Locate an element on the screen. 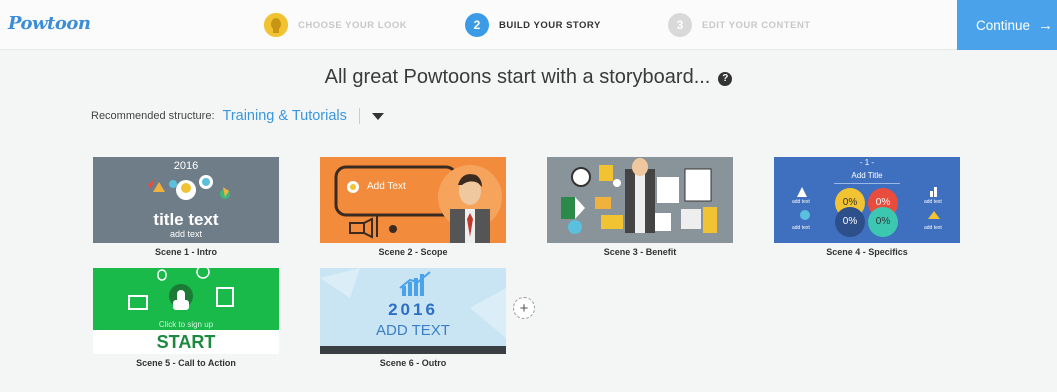 This screenshot has width=1057, height=392. scene-caption: Scene 4 - Specifics is located at coordinates (867, 252).